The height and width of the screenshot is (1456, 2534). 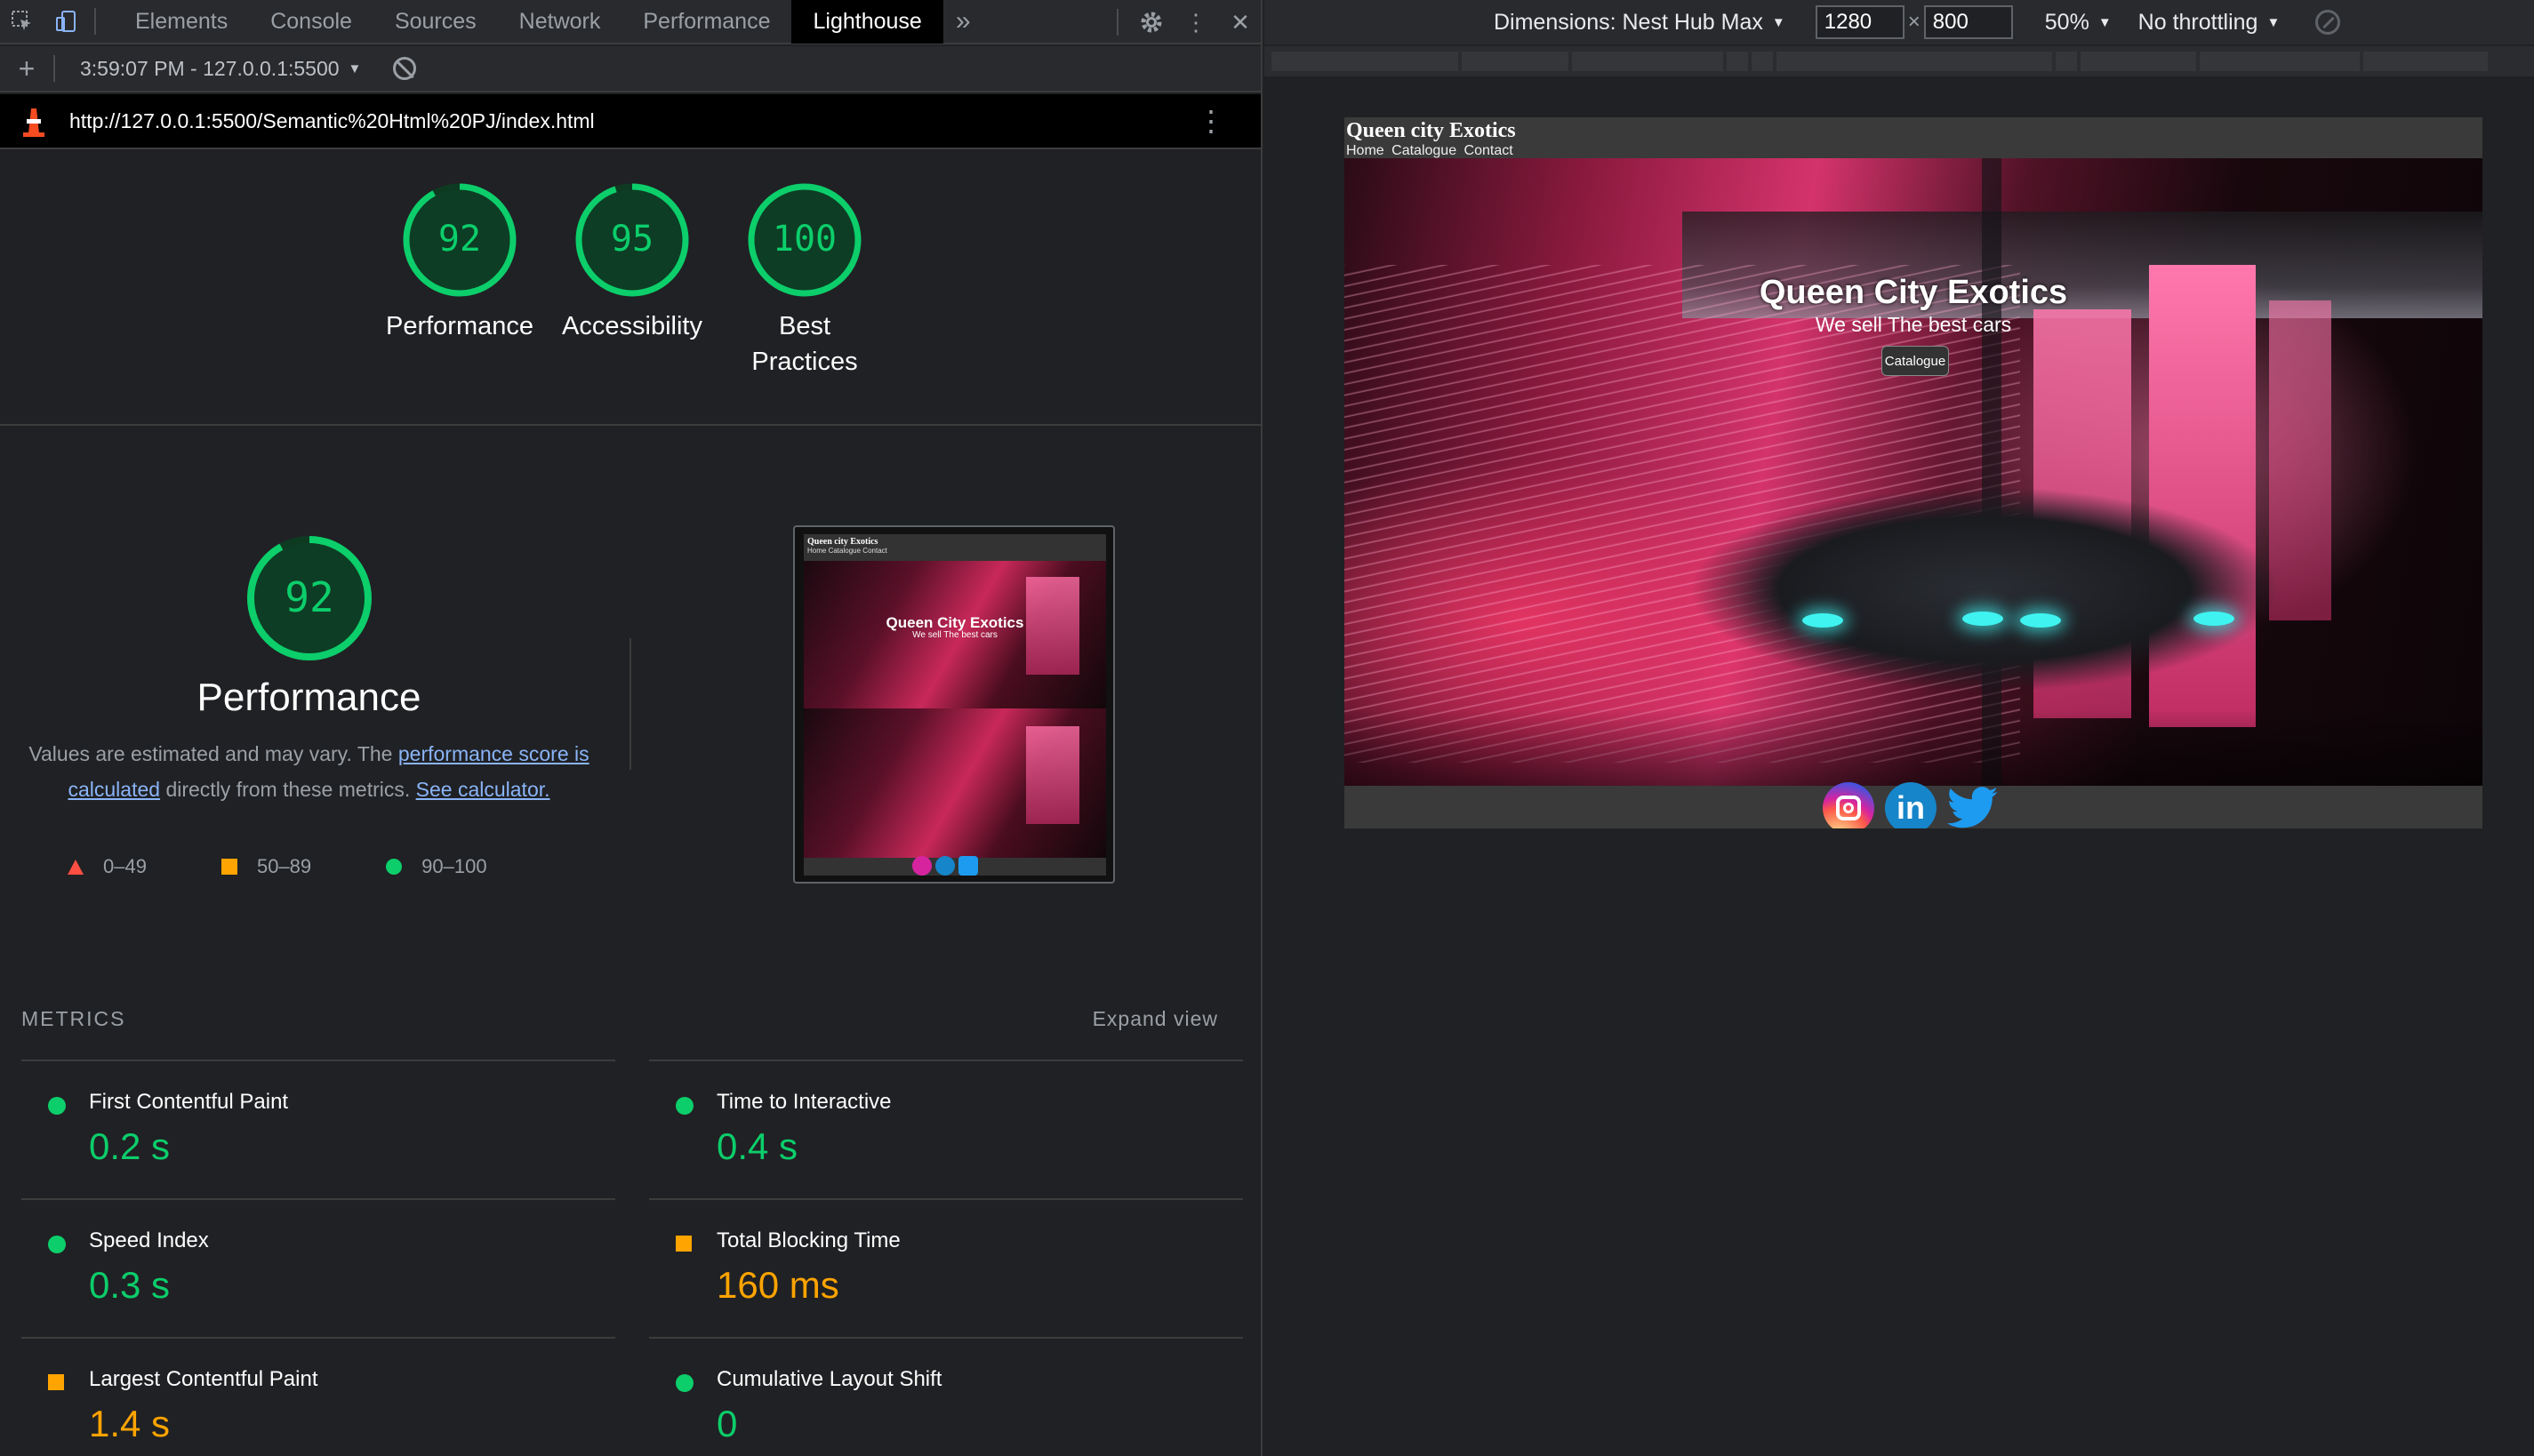 What do you see at coordinates (66, 22) in the screenshot?
I see `device-toggle-icon` at bounding box center [66, 22].